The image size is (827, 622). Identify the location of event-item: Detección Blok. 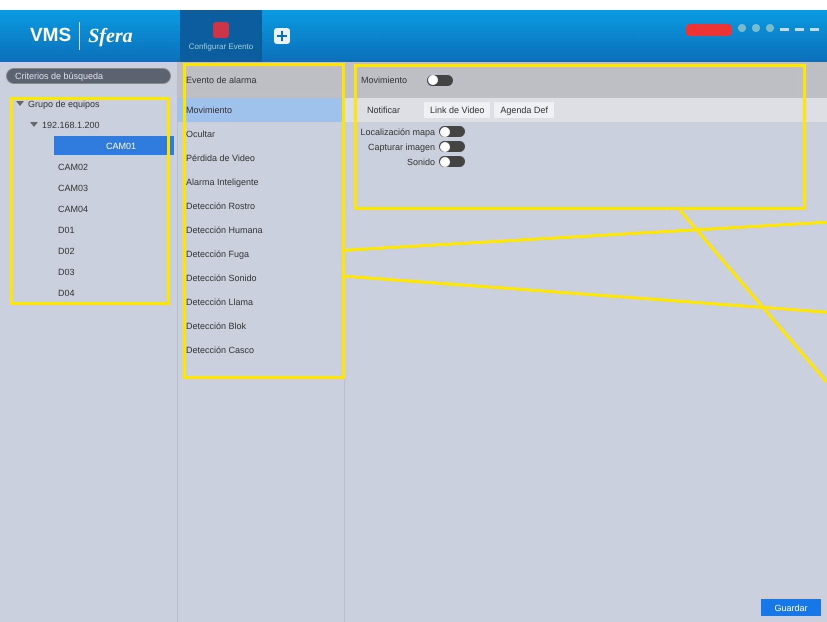
(261, 326).